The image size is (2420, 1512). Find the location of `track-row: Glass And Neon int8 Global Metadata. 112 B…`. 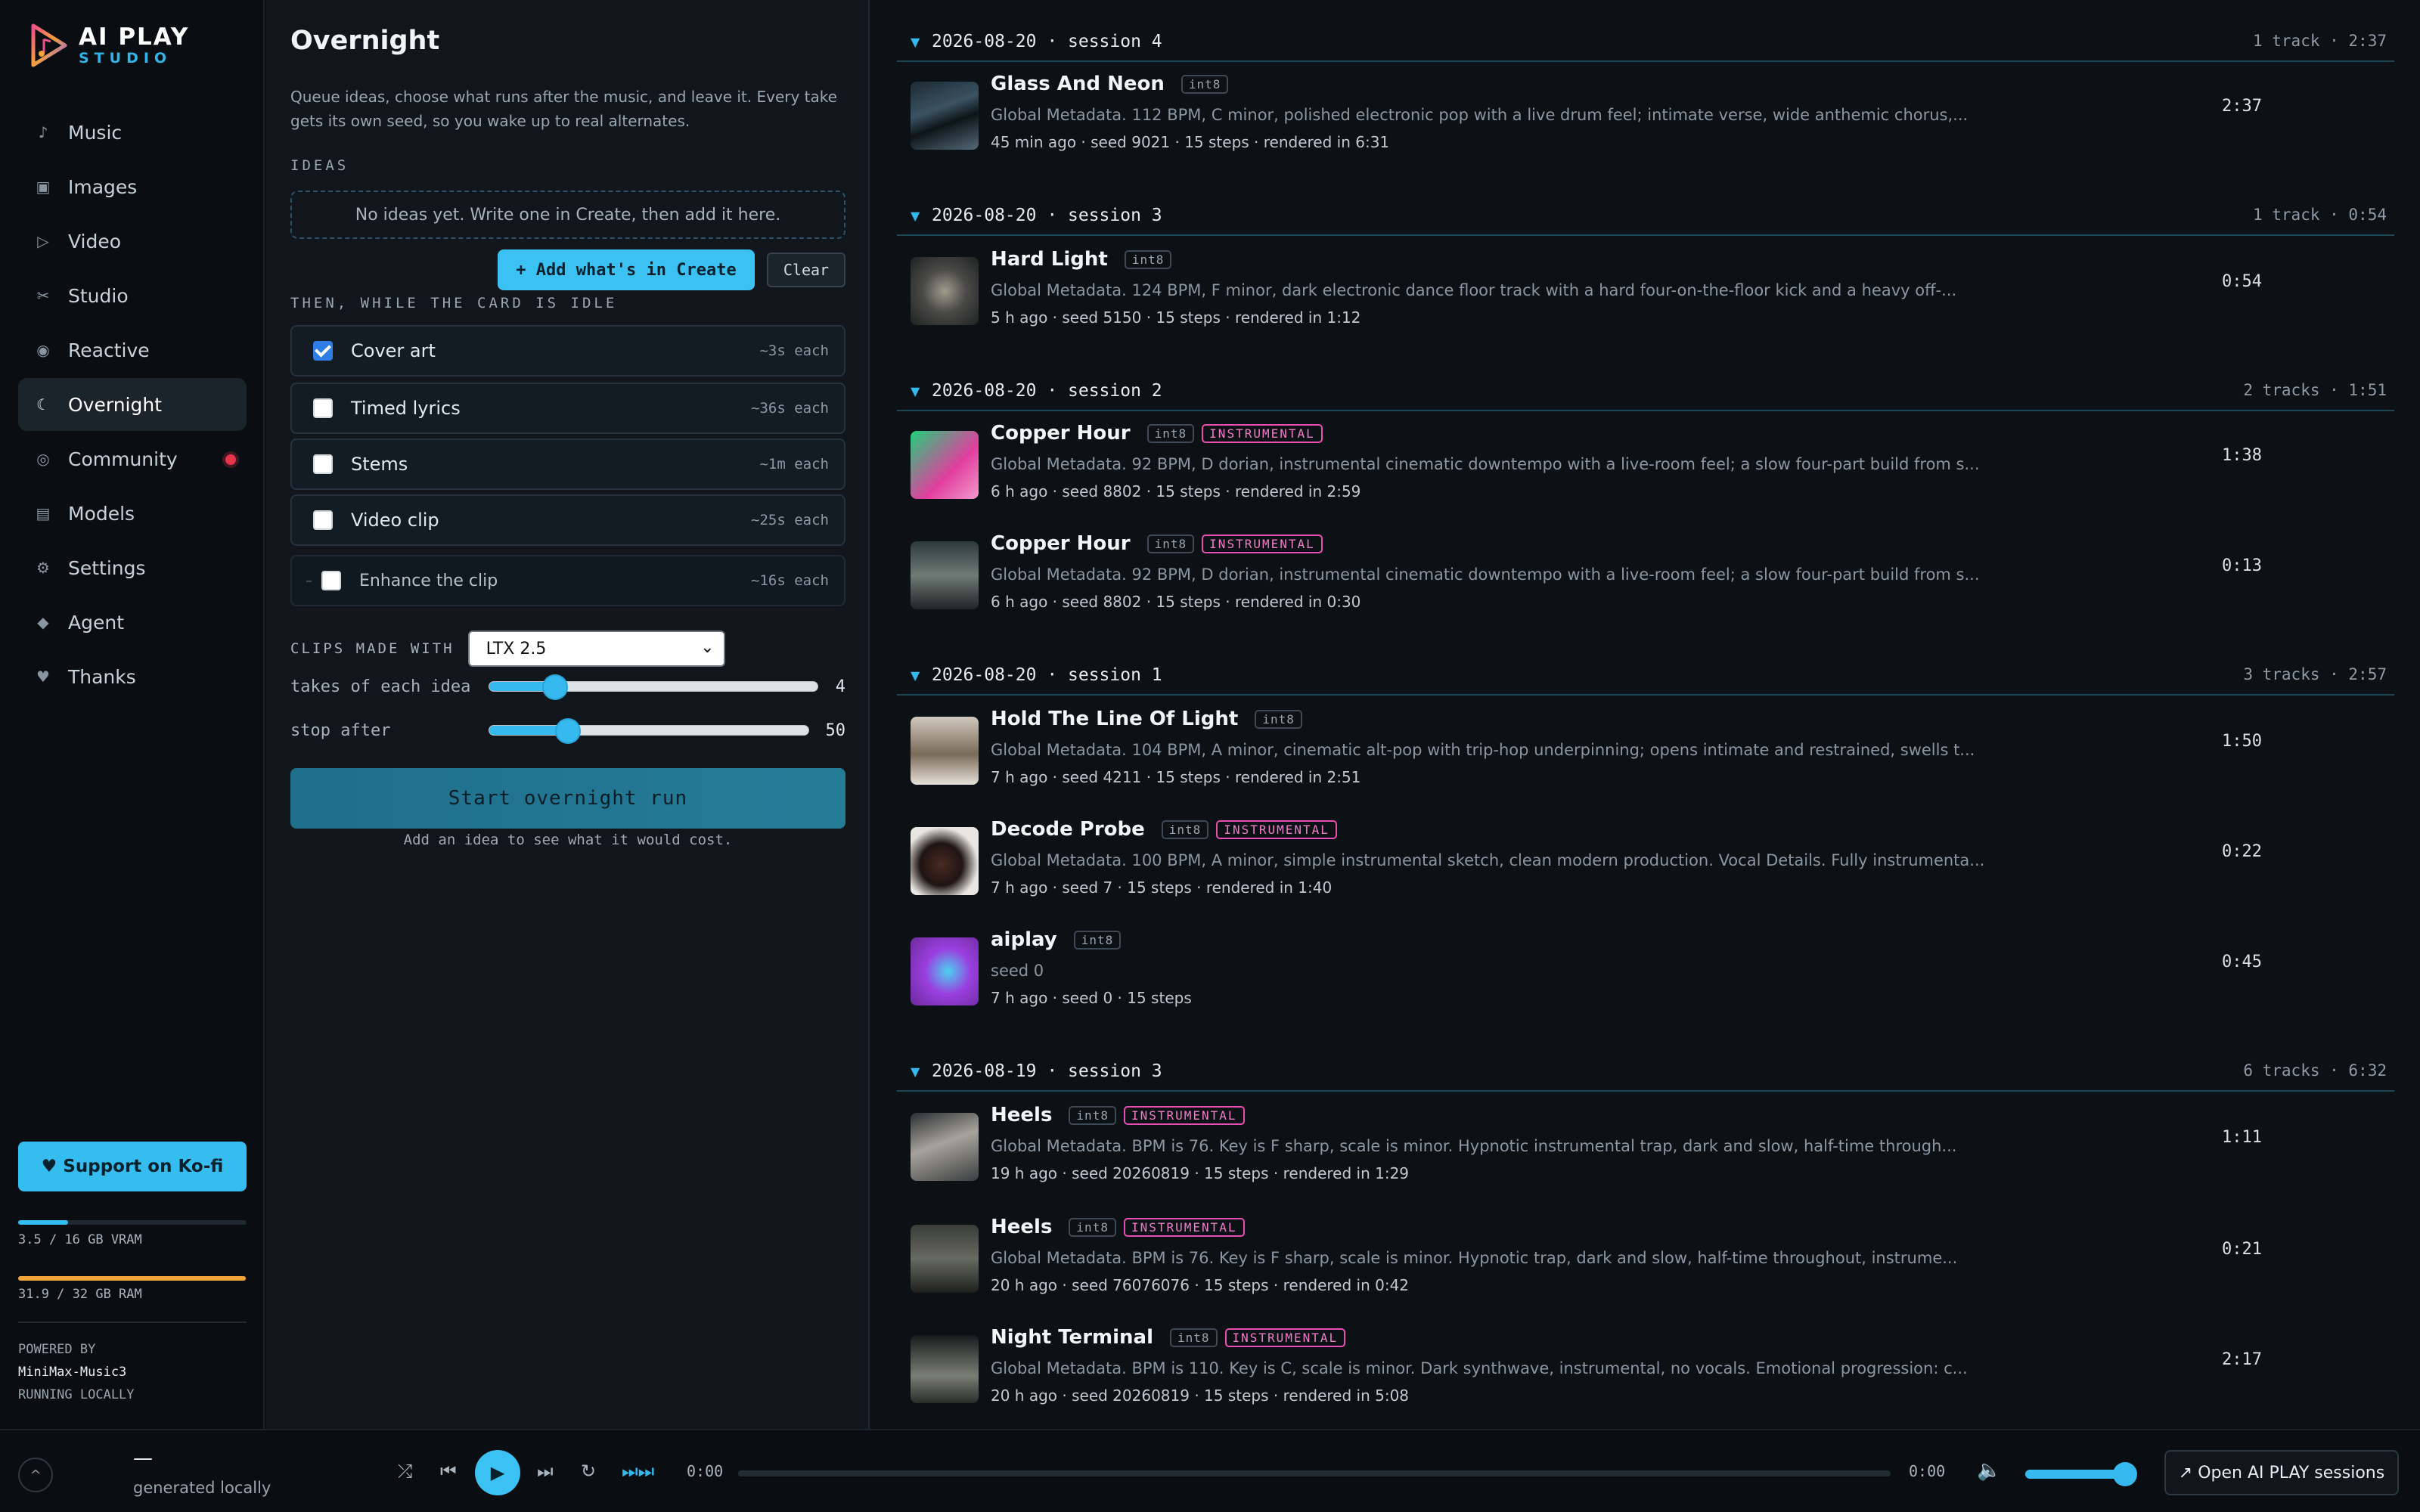

track-row: Glass And Neon int8 Global Metadata. 112 B… is located at coordinates (1645, 113).